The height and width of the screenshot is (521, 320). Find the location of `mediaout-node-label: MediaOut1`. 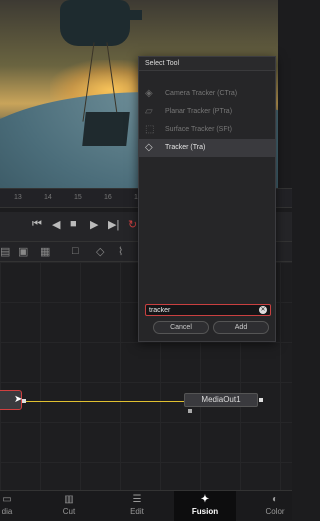

mediaout-node-label: MediaOut1 is located at coordinates (221, 399).